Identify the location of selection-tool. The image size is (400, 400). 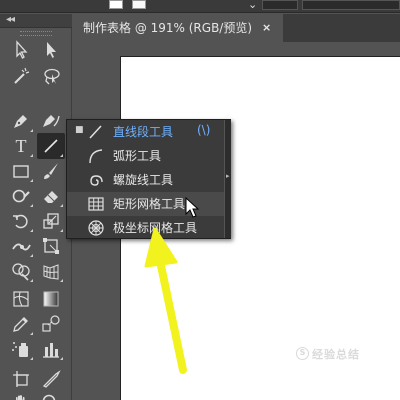
(21, 50).